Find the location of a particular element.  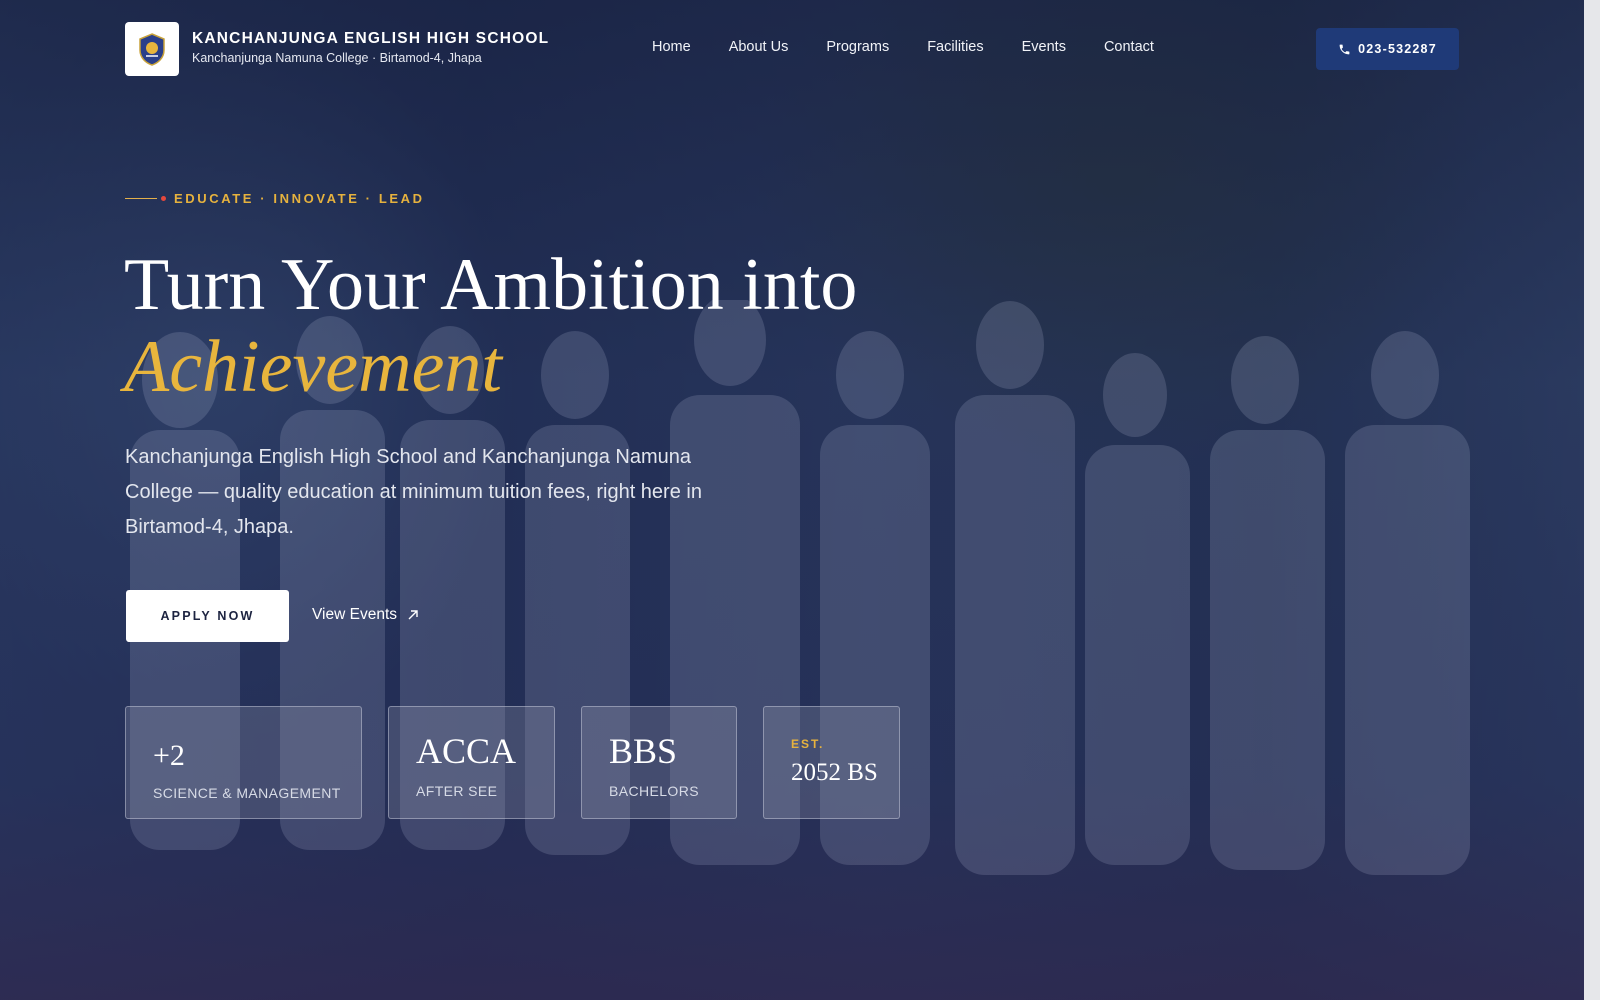

school-logo is located at coordinates (152, 49).